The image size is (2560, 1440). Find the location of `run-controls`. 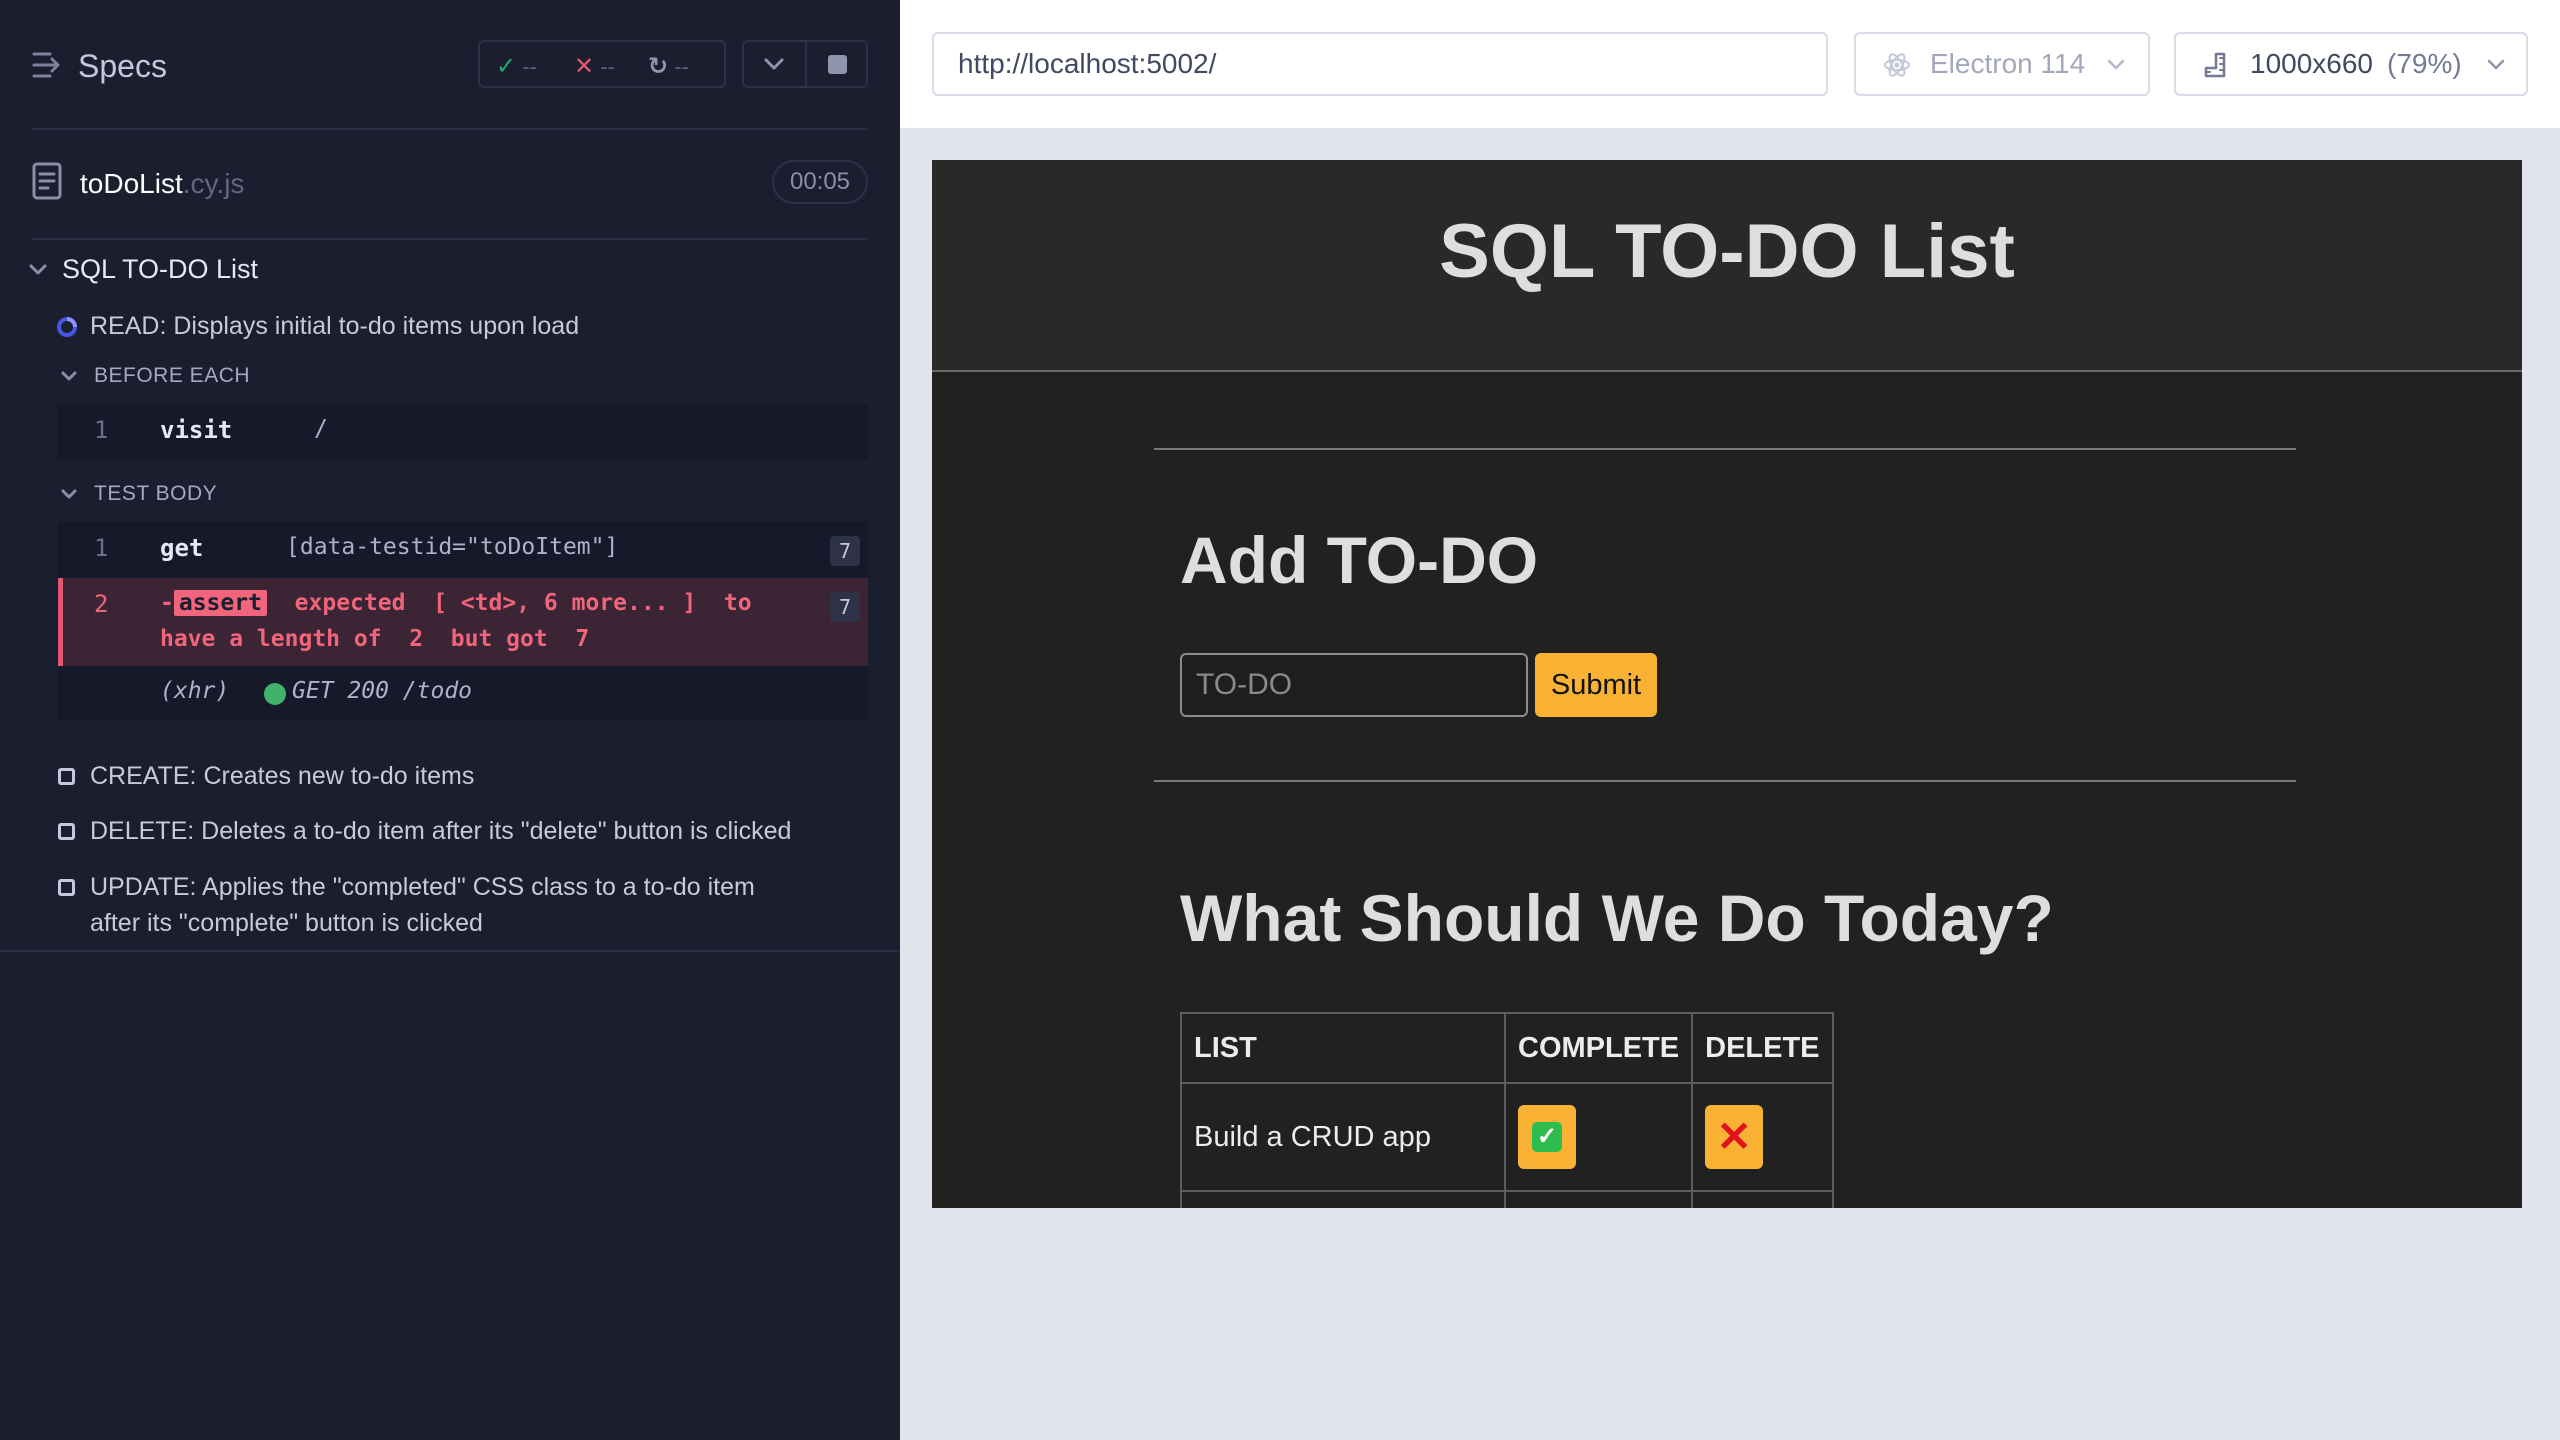

run-controls is located at coordinates (805, 64).